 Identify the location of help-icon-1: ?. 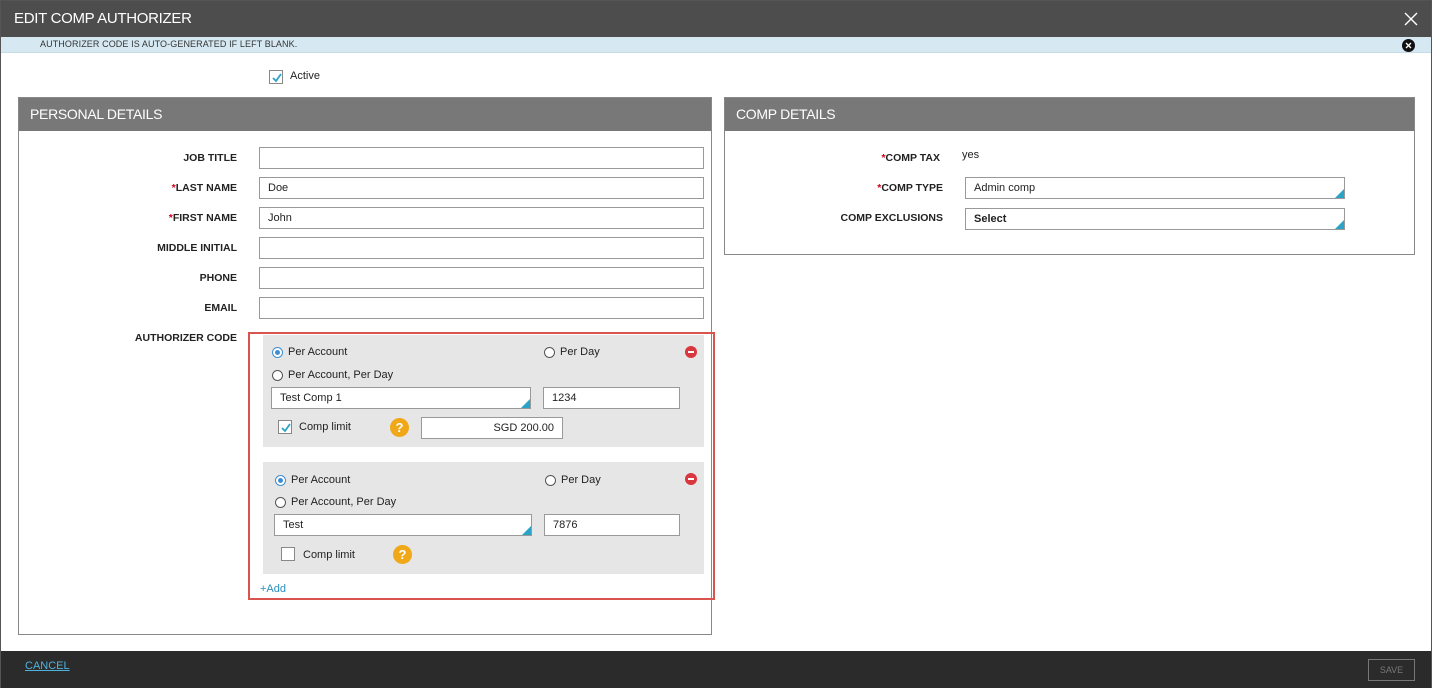
(399, 427).